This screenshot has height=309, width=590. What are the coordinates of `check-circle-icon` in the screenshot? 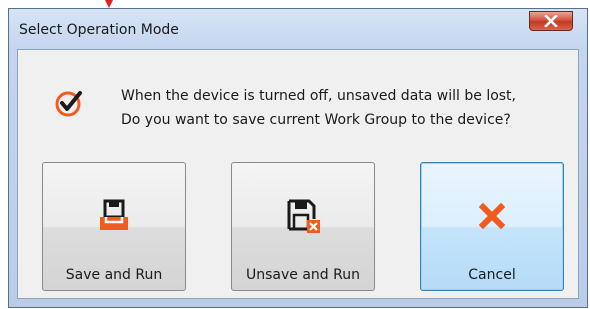 It's located at (68, 104).